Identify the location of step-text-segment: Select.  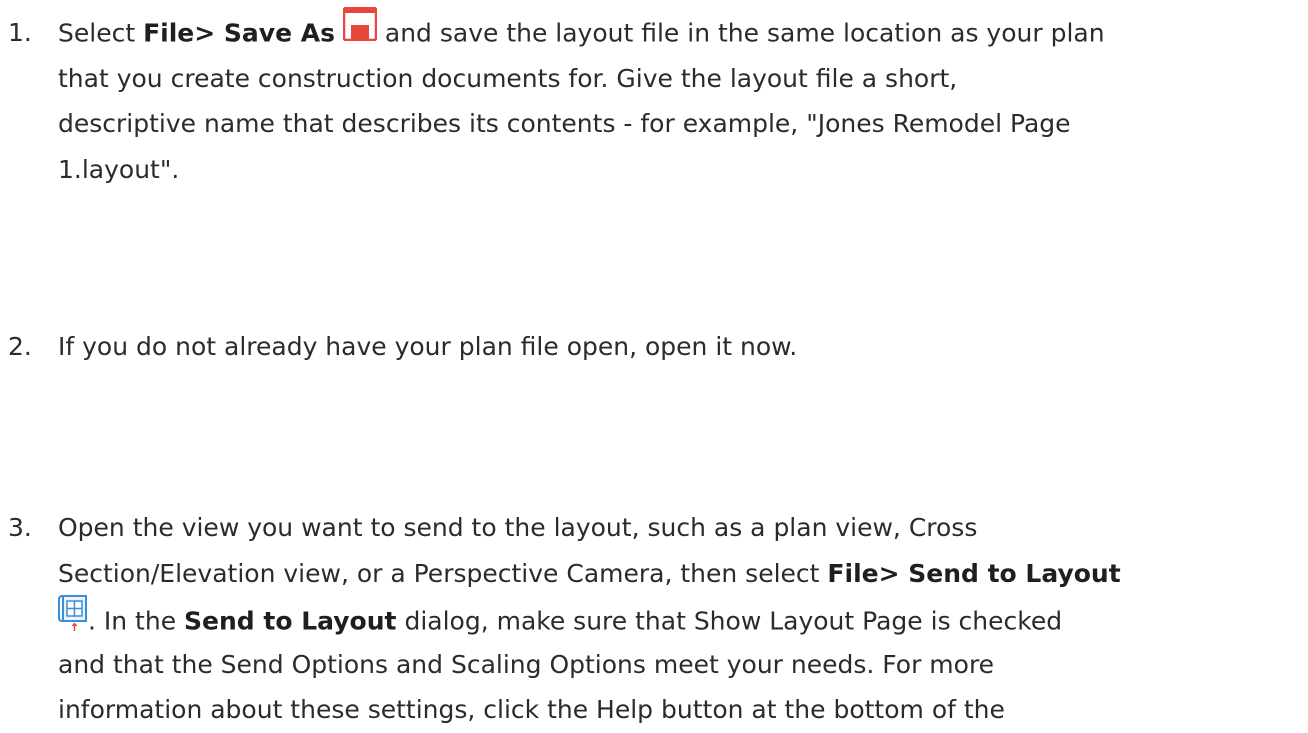
(101, 33).